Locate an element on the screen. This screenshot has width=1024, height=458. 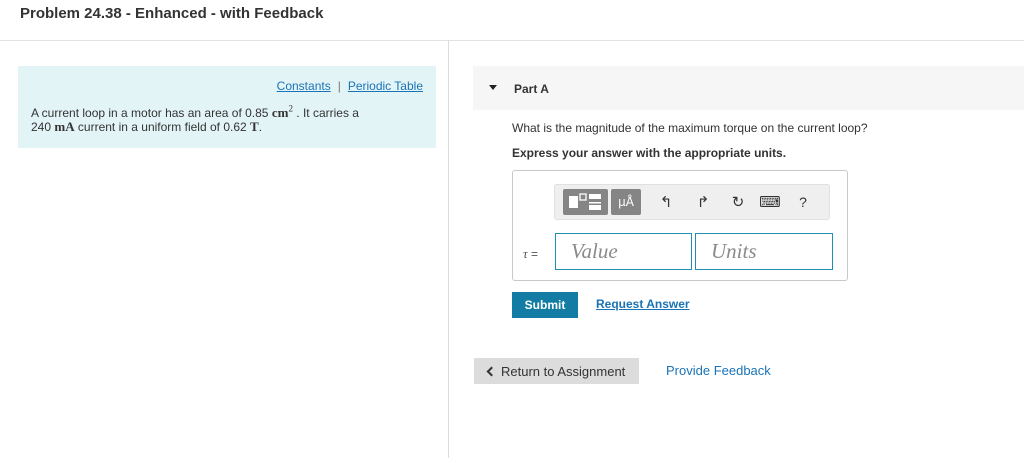
redo-icon: ↱ is located at coordinates (703, 202).